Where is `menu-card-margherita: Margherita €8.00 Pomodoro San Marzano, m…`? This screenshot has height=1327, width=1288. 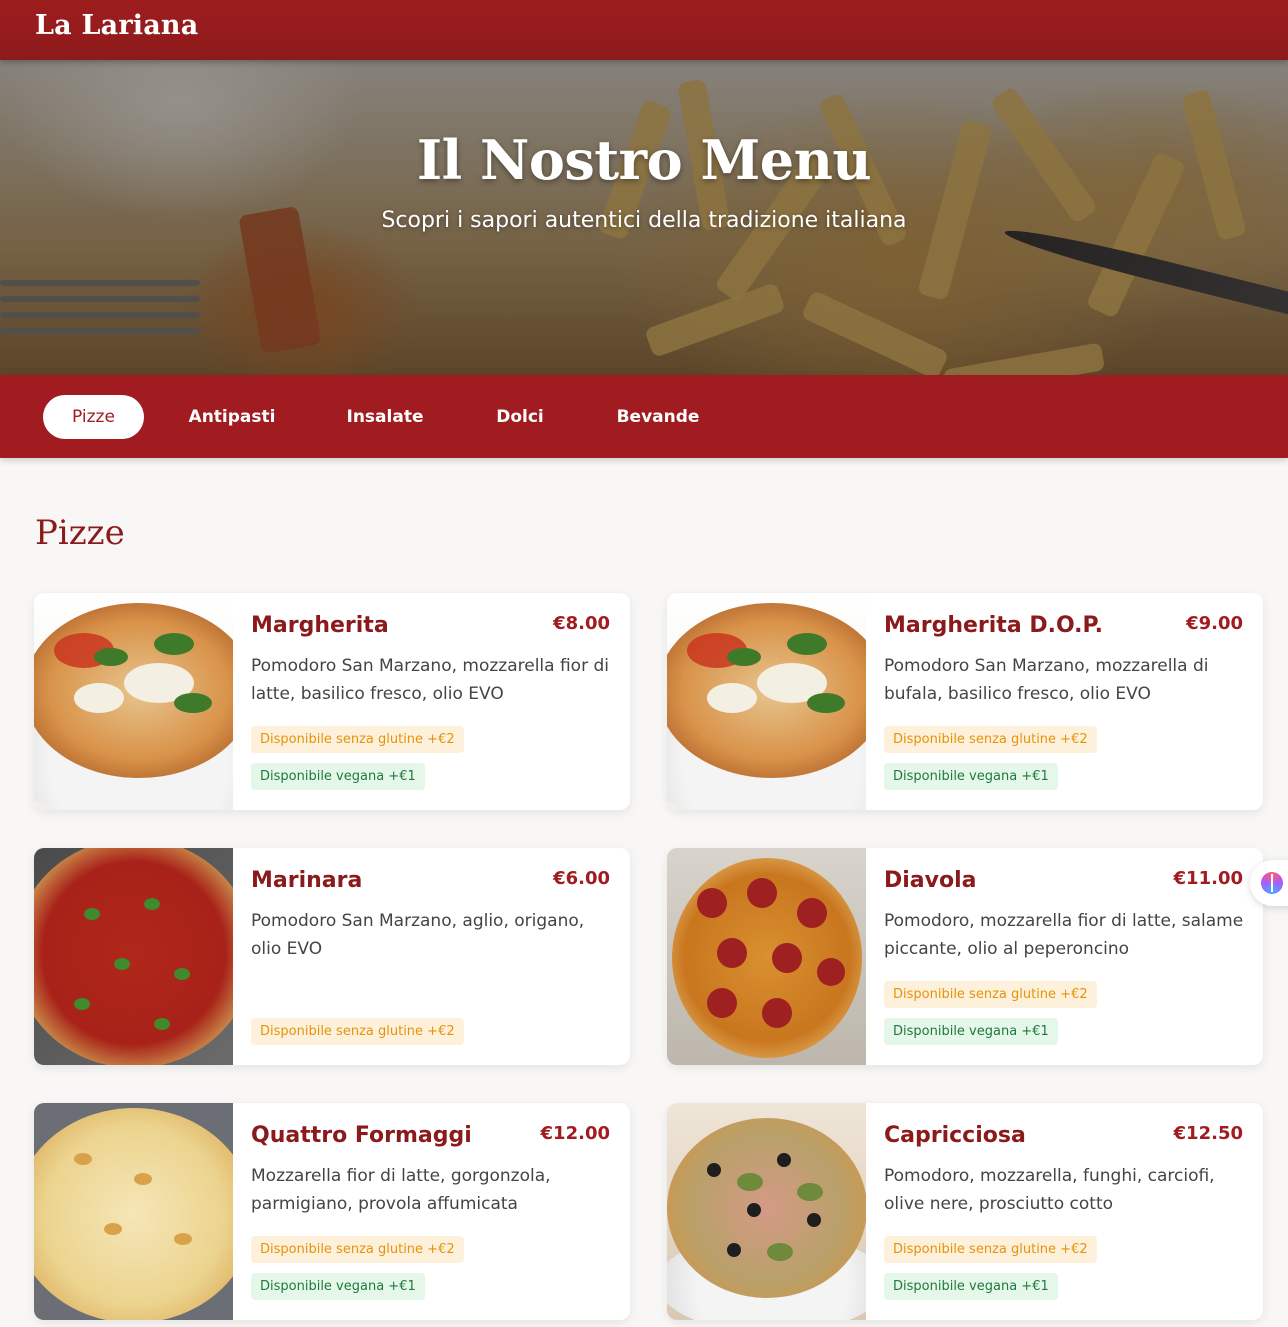
menu-card-margherita: Margherita €8.00 Pomodoro San Marzano, m… is located at coordinates (332, 701).